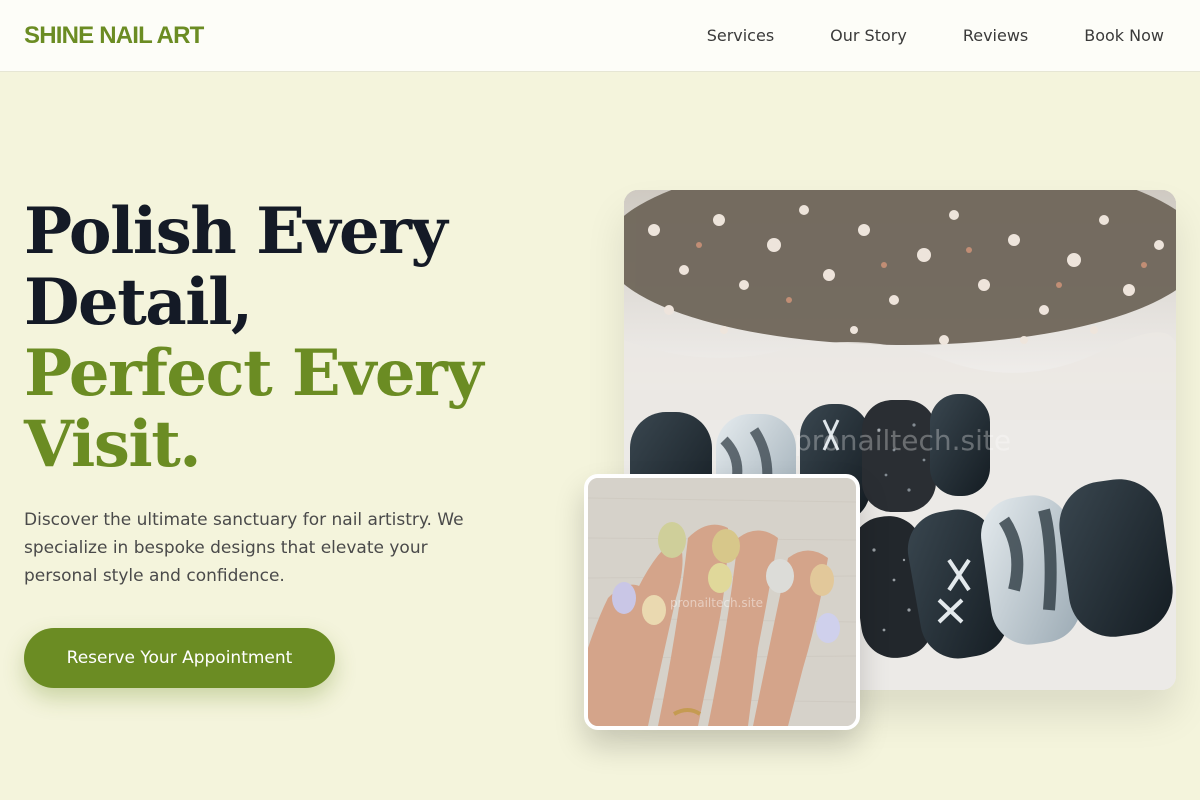  Describe the element at coordinates (254, 373) in the screenshot. I see `hero-title-accent-line-1: Perfect Every` at that location.